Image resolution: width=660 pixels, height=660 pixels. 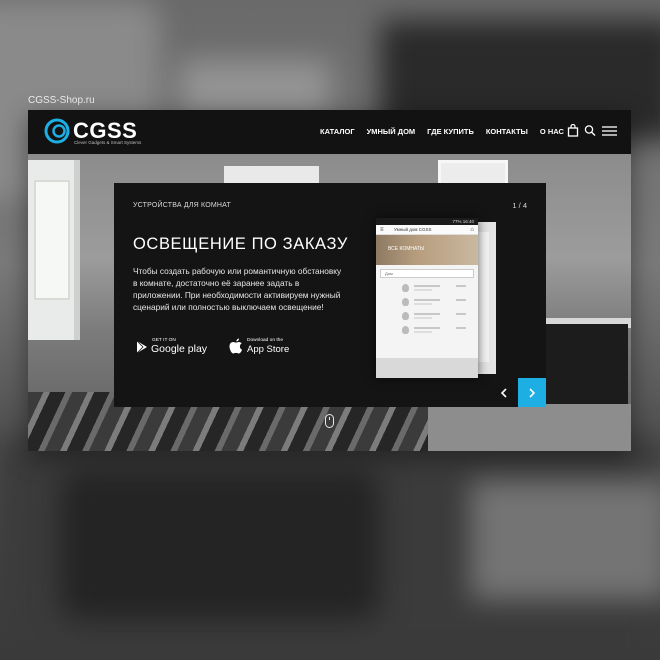 I want to click on nav-item-about: О НАС, so click(x=552, y=131).